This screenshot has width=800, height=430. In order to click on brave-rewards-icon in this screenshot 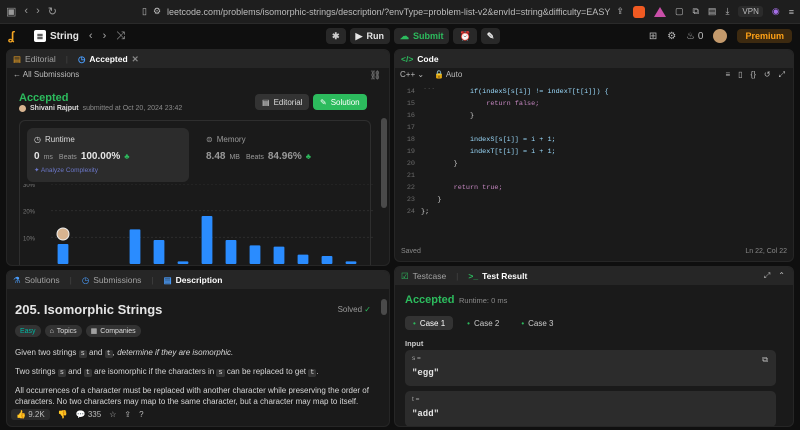, I will do `click(659, 11)`.